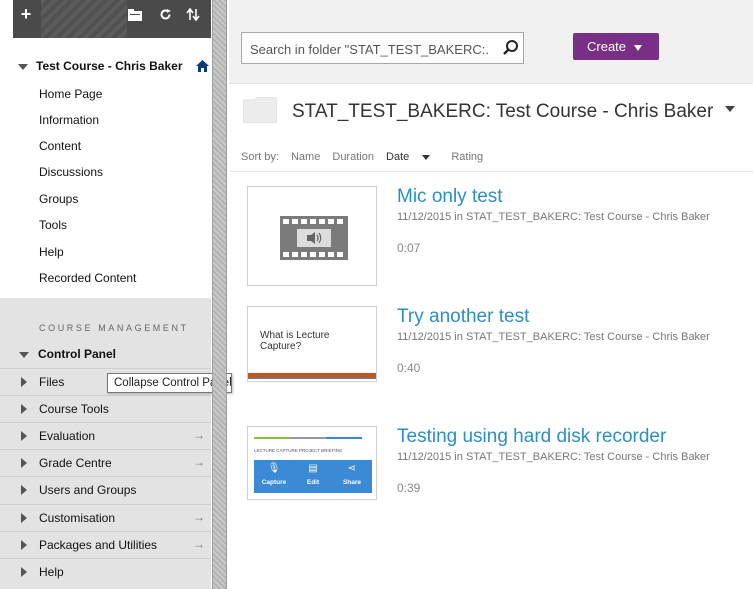 This screenshot has height=589, width=753. What do you see at coordinates (463, 317) in the screenshot?
I see `session-title-link: Try another test` at bounding box center [463, 317].